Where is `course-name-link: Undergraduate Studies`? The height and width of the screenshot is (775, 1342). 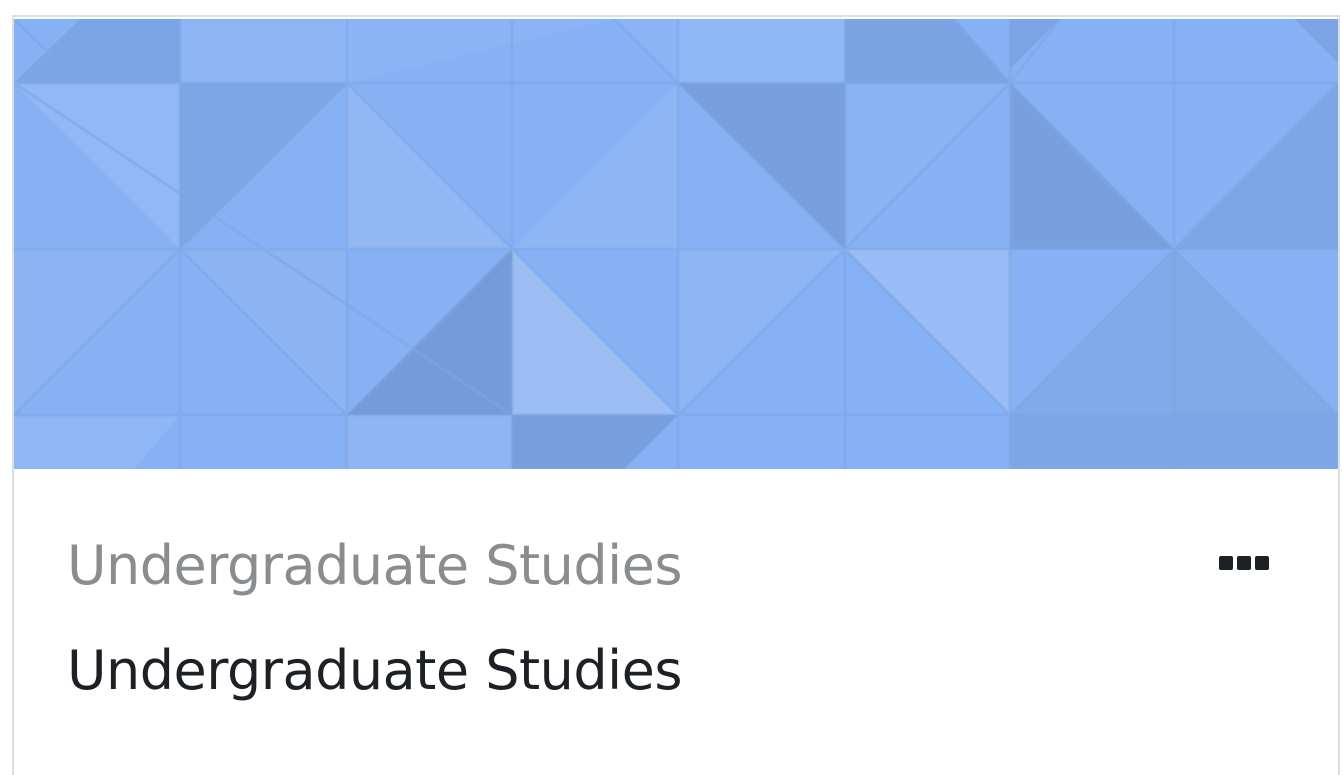 course-name-link: Undergraduate Studies is located at coordinates (375, 671).